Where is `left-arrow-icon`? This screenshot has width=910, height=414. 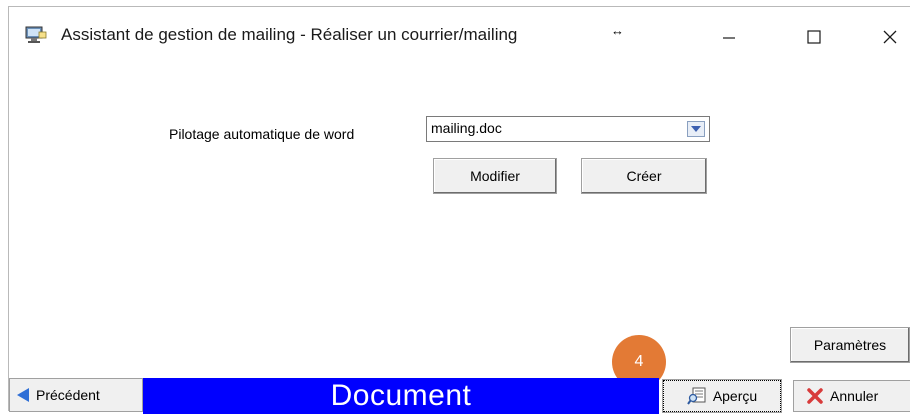
left-arrow-icon is located at coordinates (23, 395).